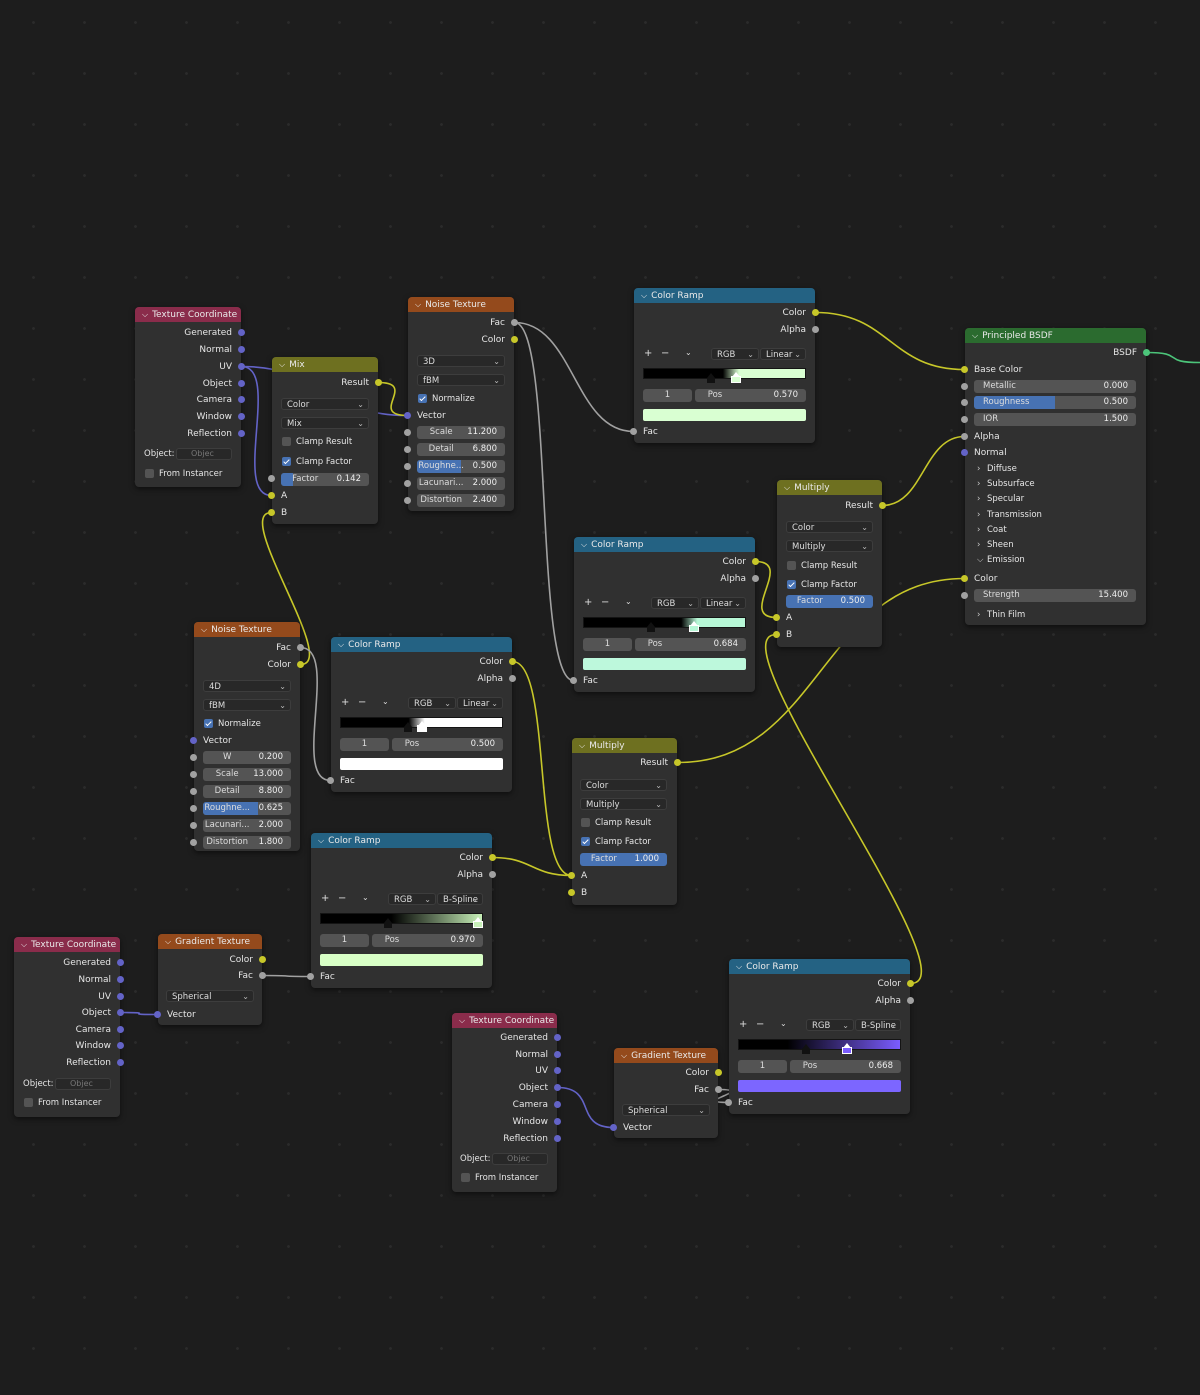 The width and height of the screenshot is (1200, 1395). Describe the element at coordinates (139, 1013) in the screenshot. I see `link-object-vector` at that location.